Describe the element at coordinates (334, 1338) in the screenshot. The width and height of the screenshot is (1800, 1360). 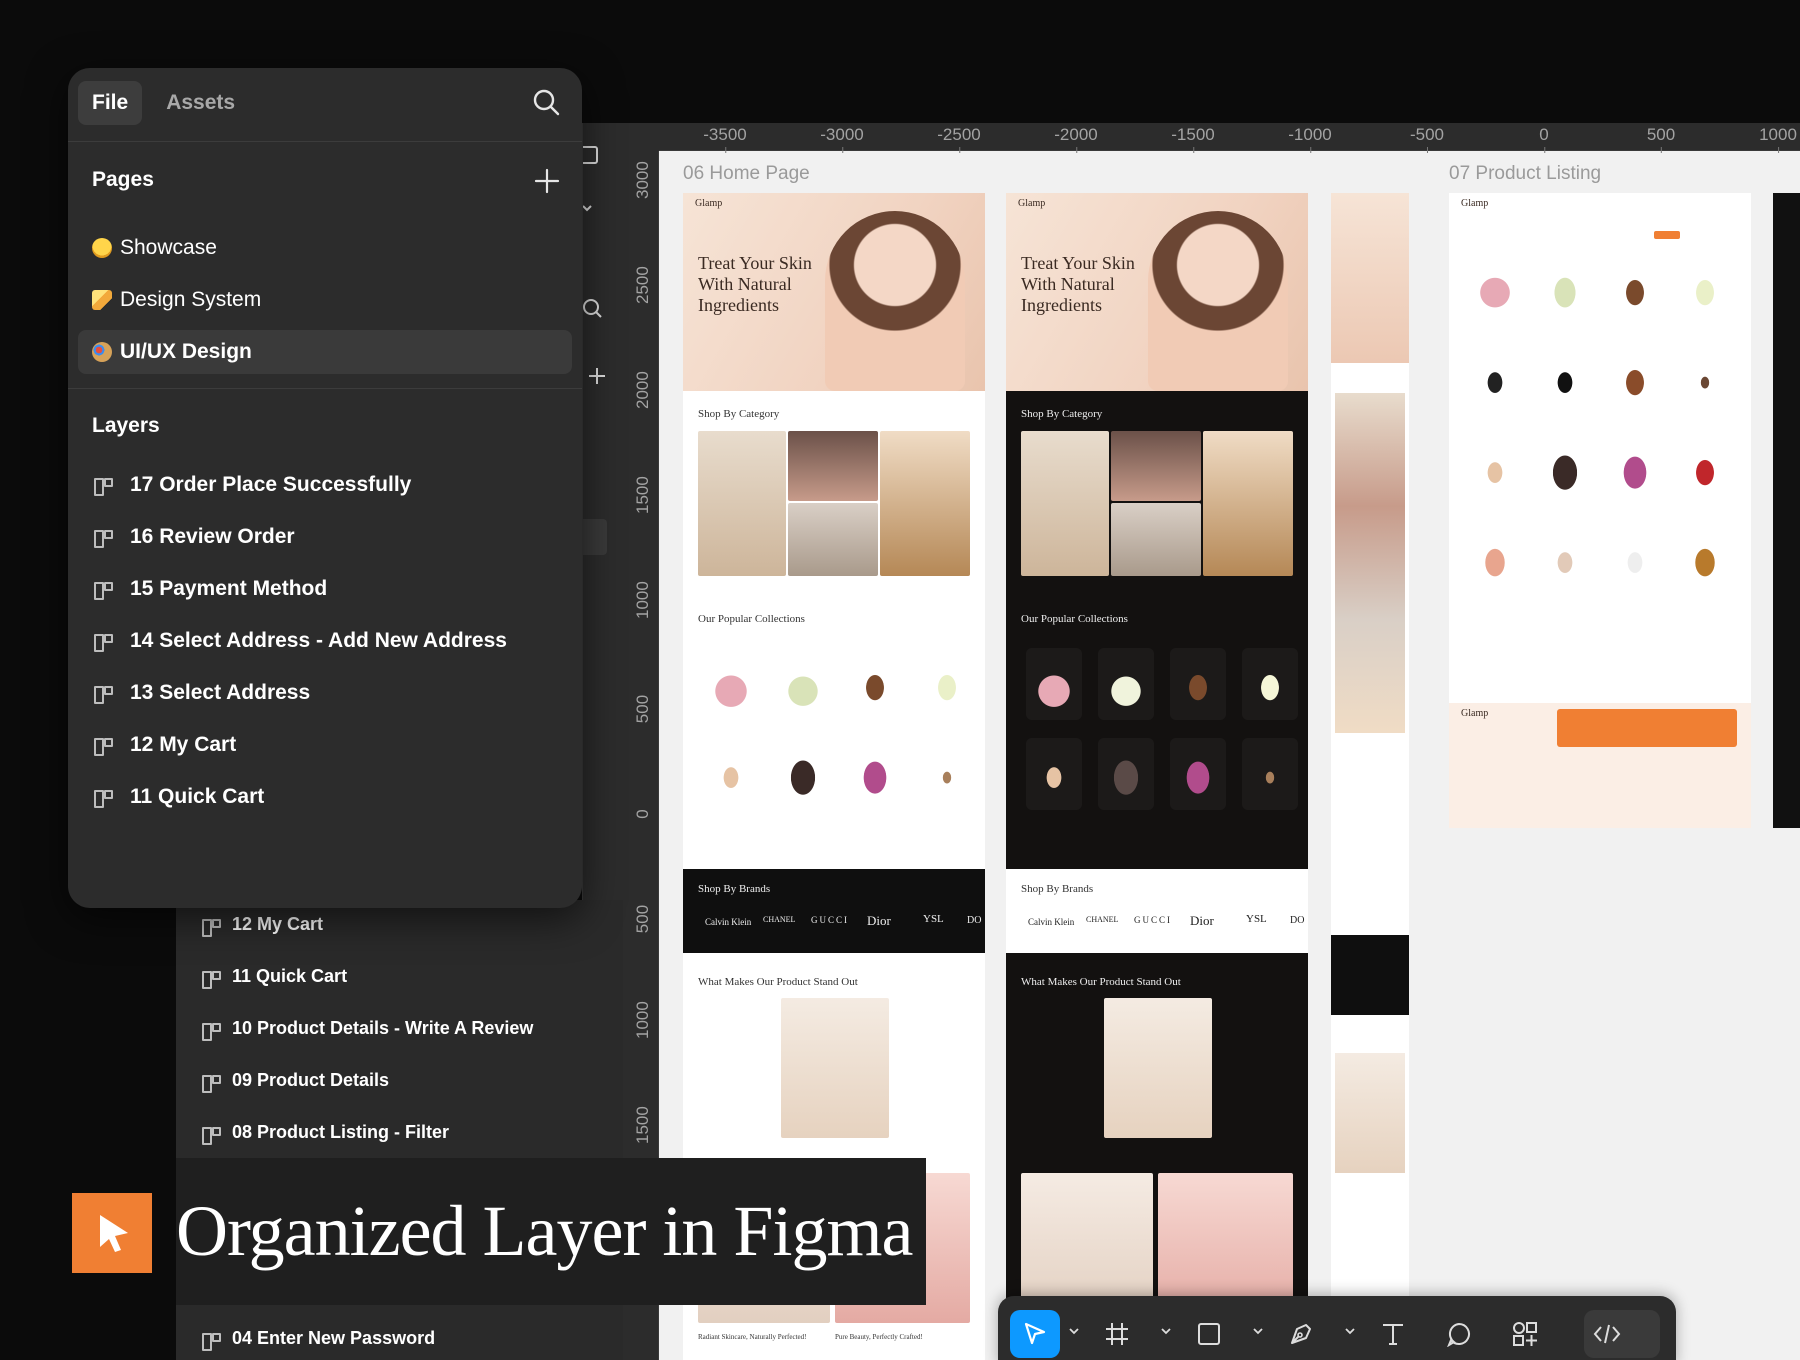
I see `layer-label: 04 Enter New Password` at that location.